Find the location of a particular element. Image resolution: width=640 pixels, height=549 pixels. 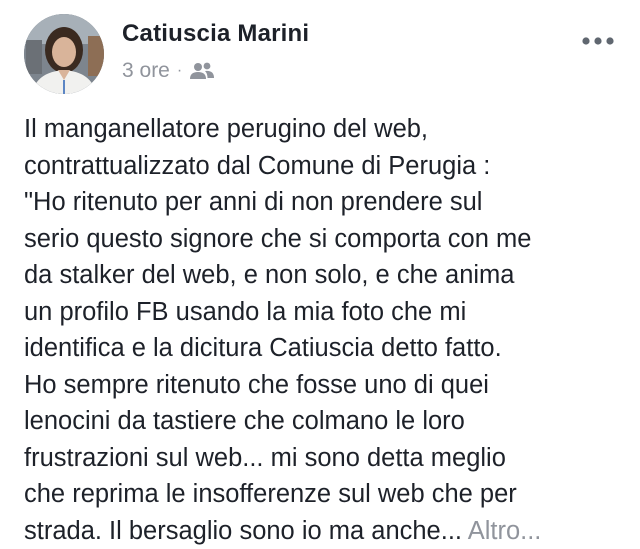

avatar is located at coordinates (64, 54).